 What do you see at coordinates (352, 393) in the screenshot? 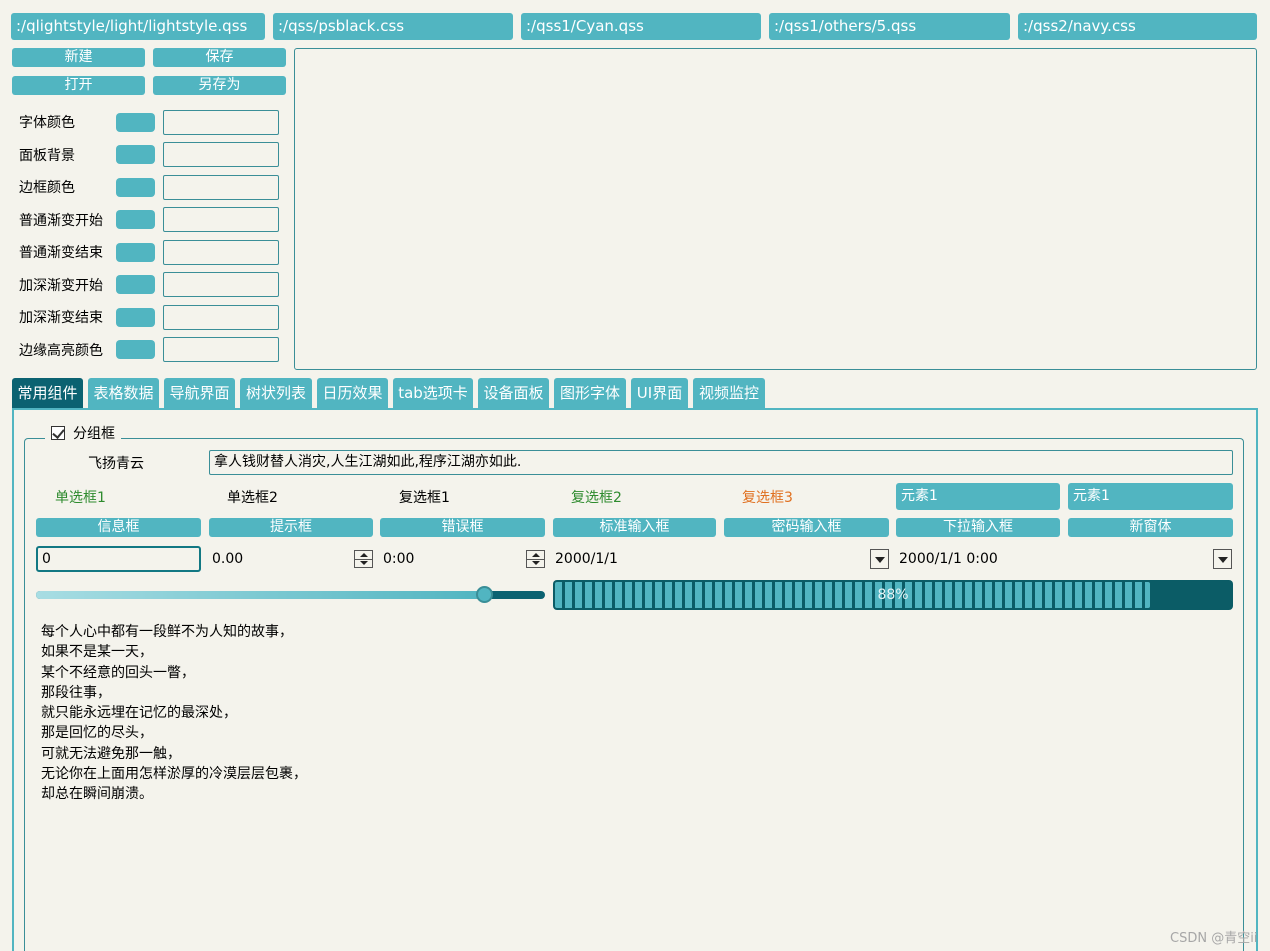
I see `tab-calendar: 日历效果` at bounding box center [352, 393].